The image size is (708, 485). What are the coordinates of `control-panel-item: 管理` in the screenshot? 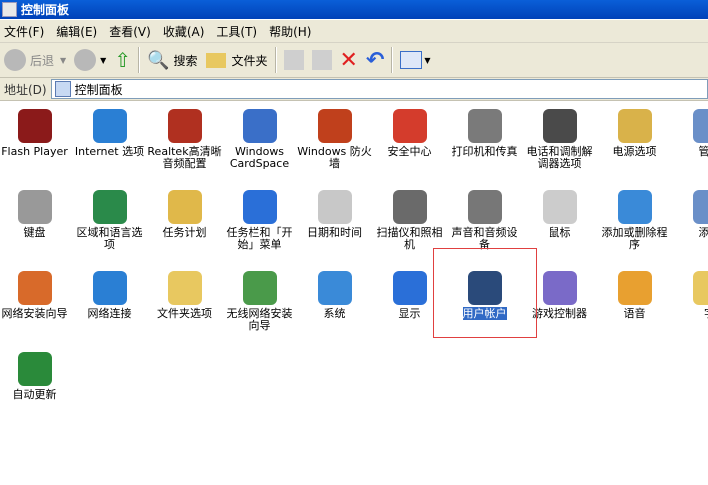 It's located at (690, 130).